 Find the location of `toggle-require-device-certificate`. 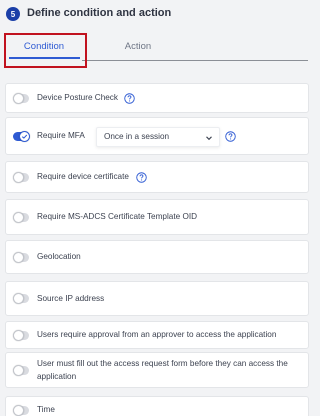

toggle-require-device-certificate is located at coordinates (21, 177).